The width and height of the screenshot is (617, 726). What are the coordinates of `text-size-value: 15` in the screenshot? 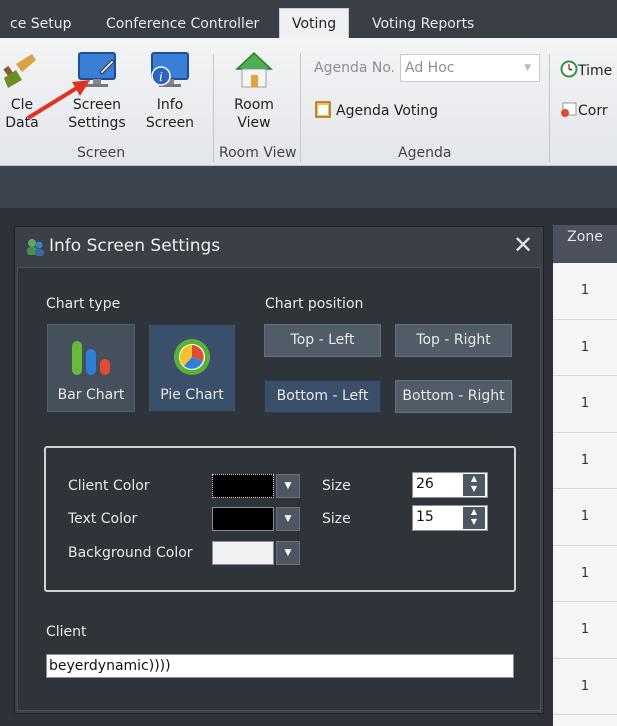 It's located at (425, 517).